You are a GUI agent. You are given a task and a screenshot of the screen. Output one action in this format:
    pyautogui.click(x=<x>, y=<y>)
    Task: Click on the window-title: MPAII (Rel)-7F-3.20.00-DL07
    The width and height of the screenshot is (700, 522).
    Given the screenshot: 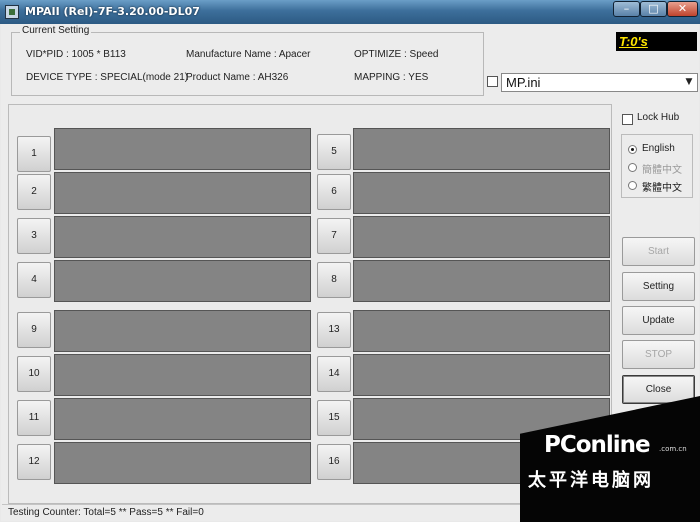 What is the action you would take?
    pyautogui.click(x=112, y=11)
    